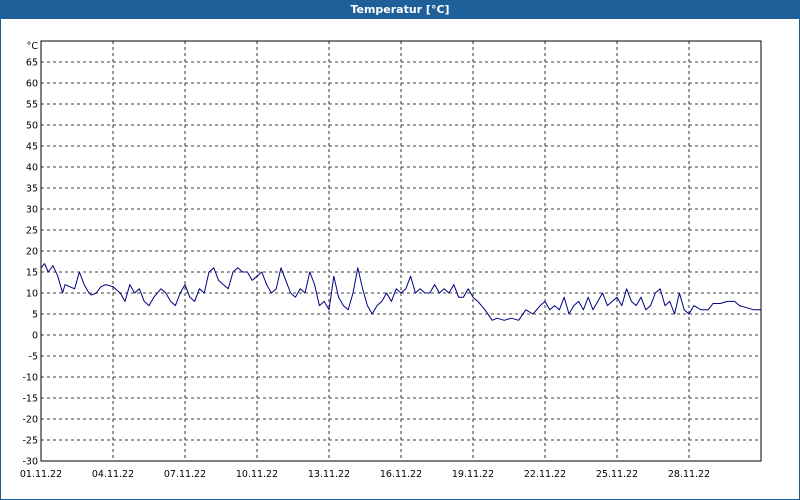 This screenshot has height=500, width=800. Describe the element at coordinates (401, 474) in the screenshot. I see `x-tick-label: 16.11.22` at that location.